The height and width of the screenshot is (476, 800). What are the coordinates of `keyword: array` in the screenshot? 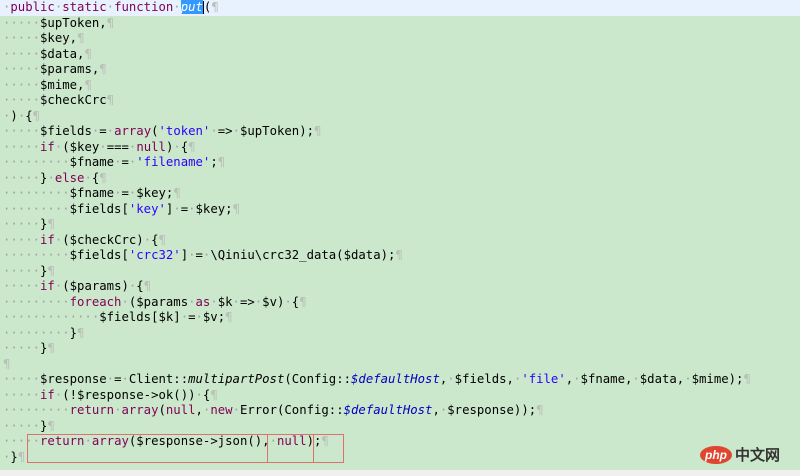 It's located at (140, 410).